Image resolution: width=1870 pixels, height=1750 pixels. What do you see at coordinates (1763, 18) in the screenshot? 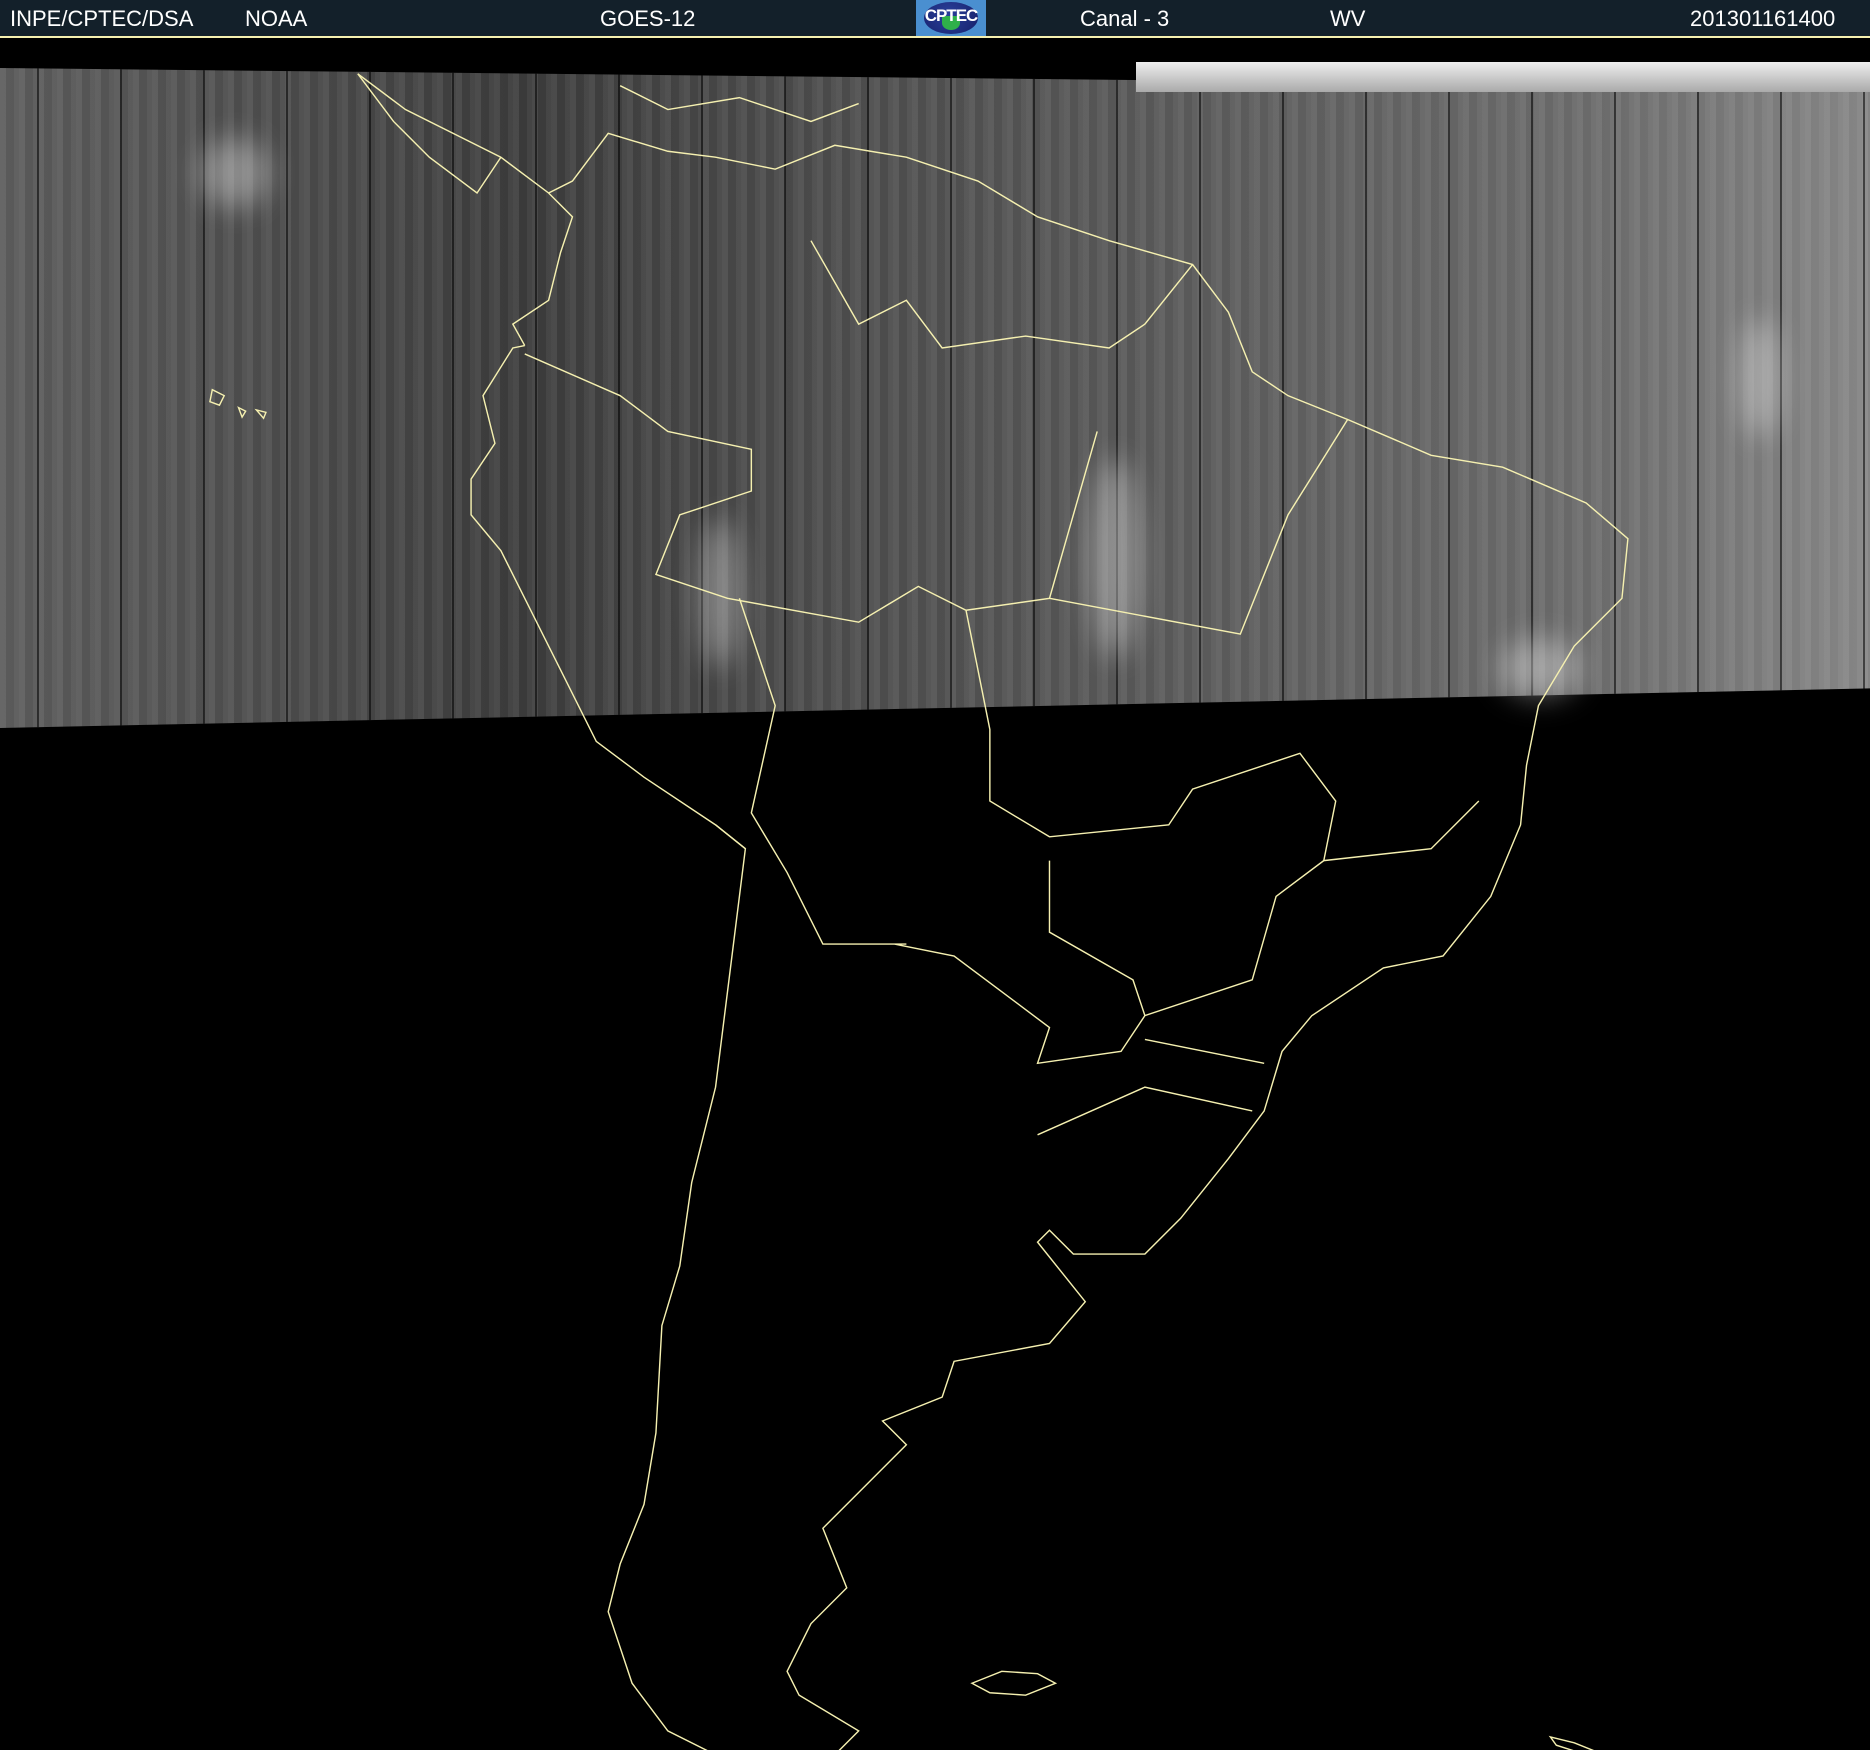
I see `timestamp-label: 201301161400` at bounding box center [1763, 18].